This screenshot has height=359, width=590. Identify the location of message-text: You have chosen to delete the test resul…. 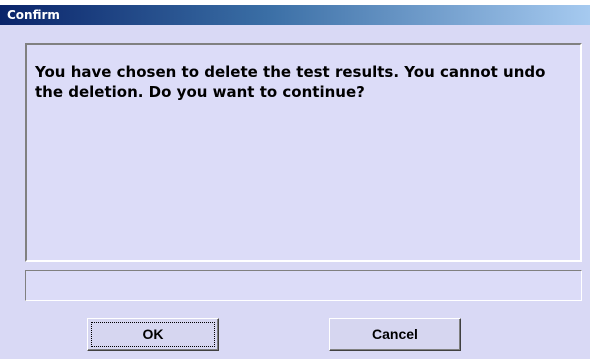
(290, 82).